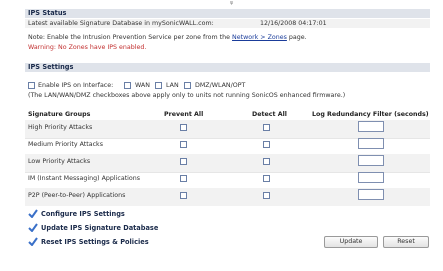 This screenshot has width=443, height=271. Describe the element at coordinates (76, 85) in the screenshot. I see `enable-ips-label: Enable IPS on Interface:` at that location.